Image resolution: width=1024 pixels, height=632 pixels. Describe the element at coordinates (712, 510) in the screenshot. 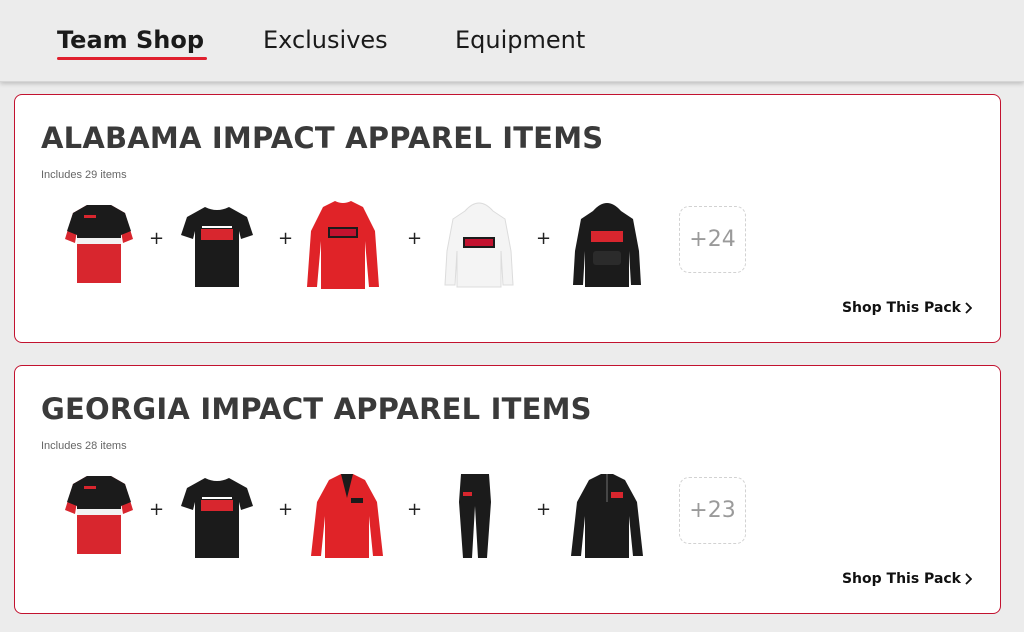

I see `more-items-badge: +23` at that location.